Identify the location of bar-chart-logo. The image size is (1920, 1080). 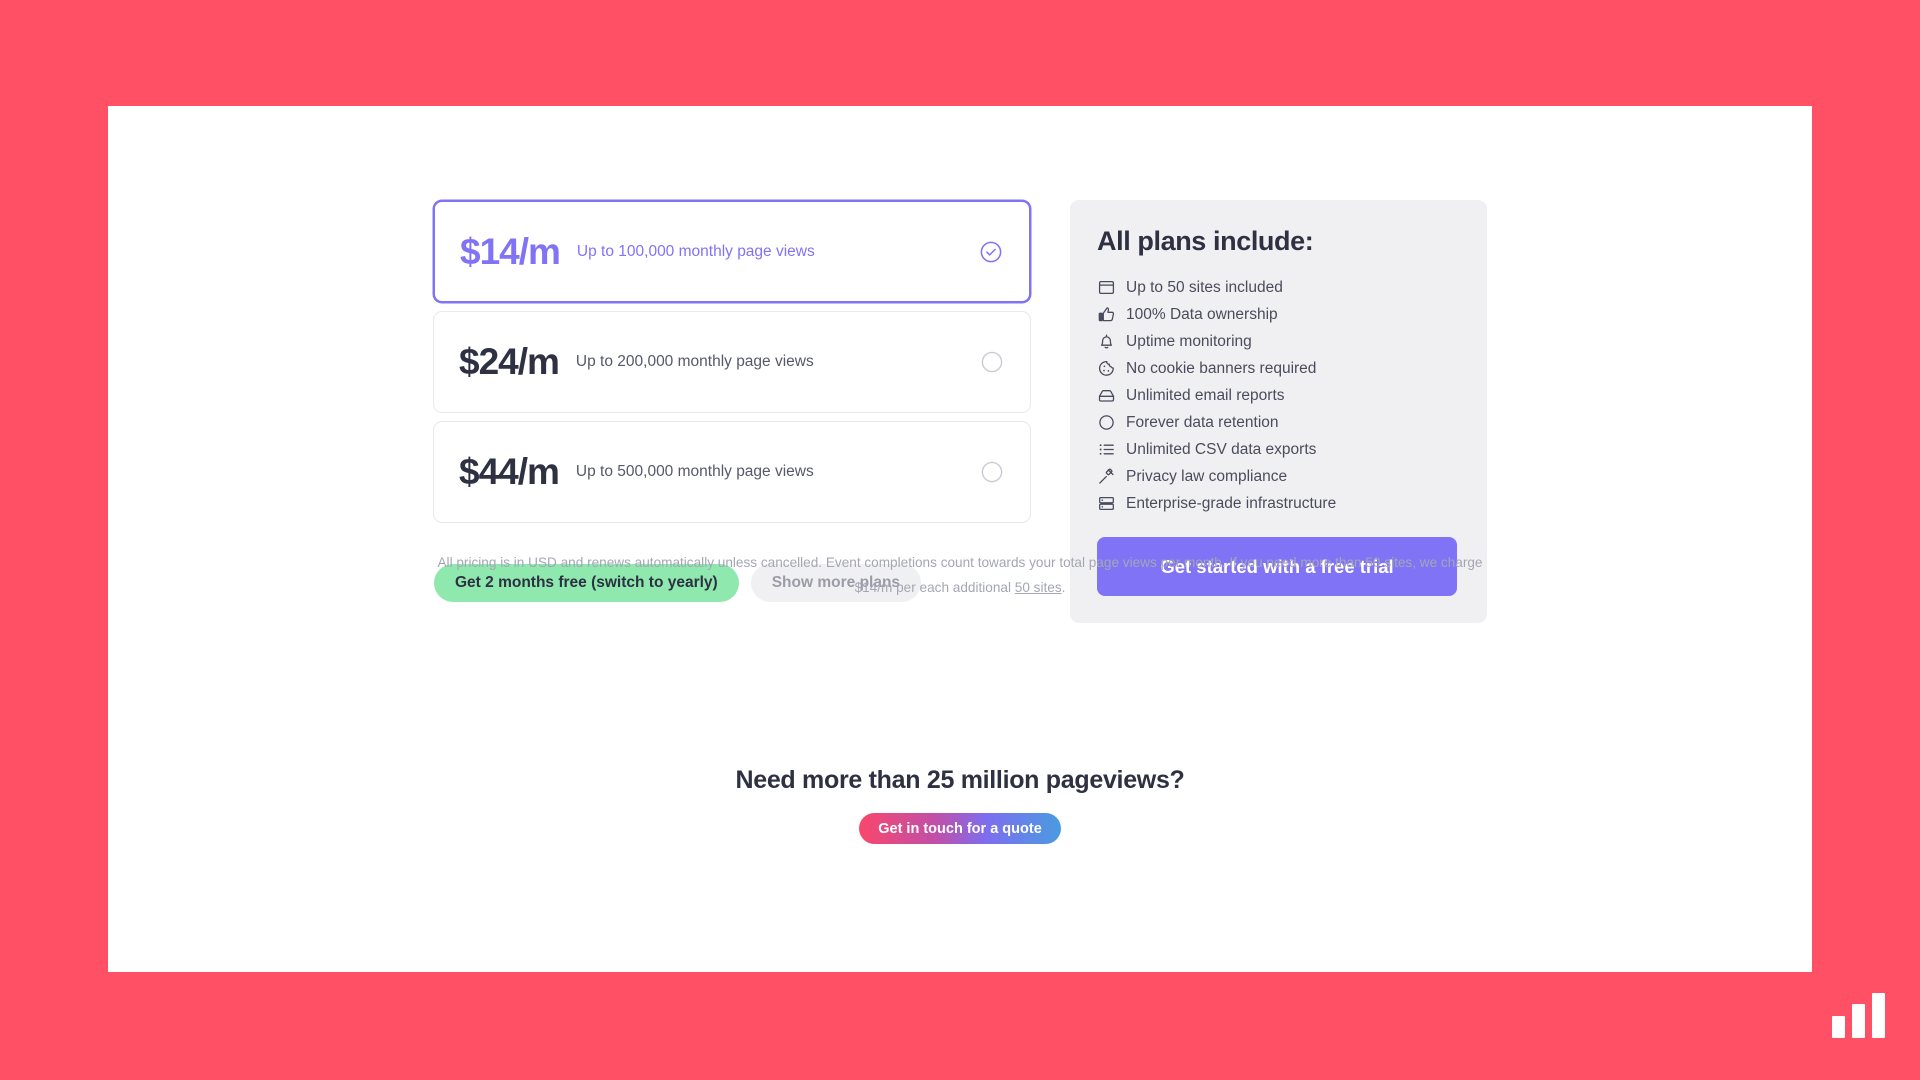
(1860, 1015).